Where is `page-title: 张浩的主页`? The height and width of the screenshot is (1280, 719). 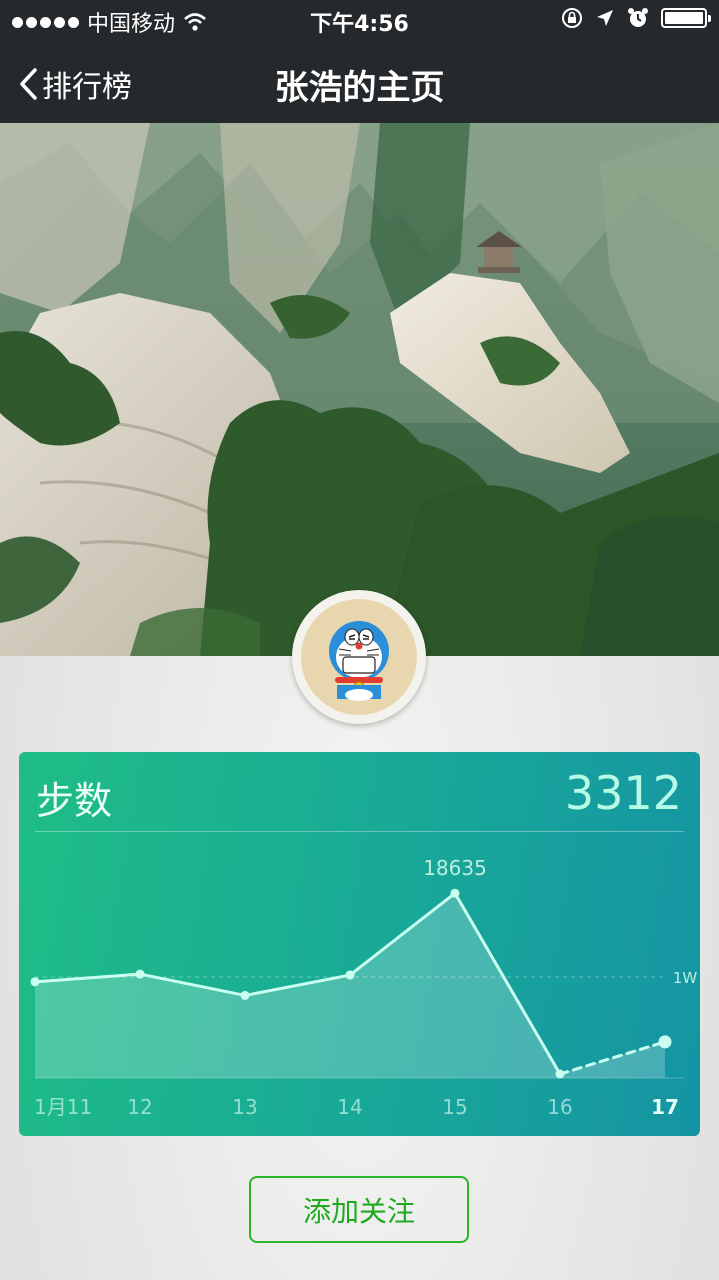
page-title: 张浩的主页 is located at coordinates (359, 88).